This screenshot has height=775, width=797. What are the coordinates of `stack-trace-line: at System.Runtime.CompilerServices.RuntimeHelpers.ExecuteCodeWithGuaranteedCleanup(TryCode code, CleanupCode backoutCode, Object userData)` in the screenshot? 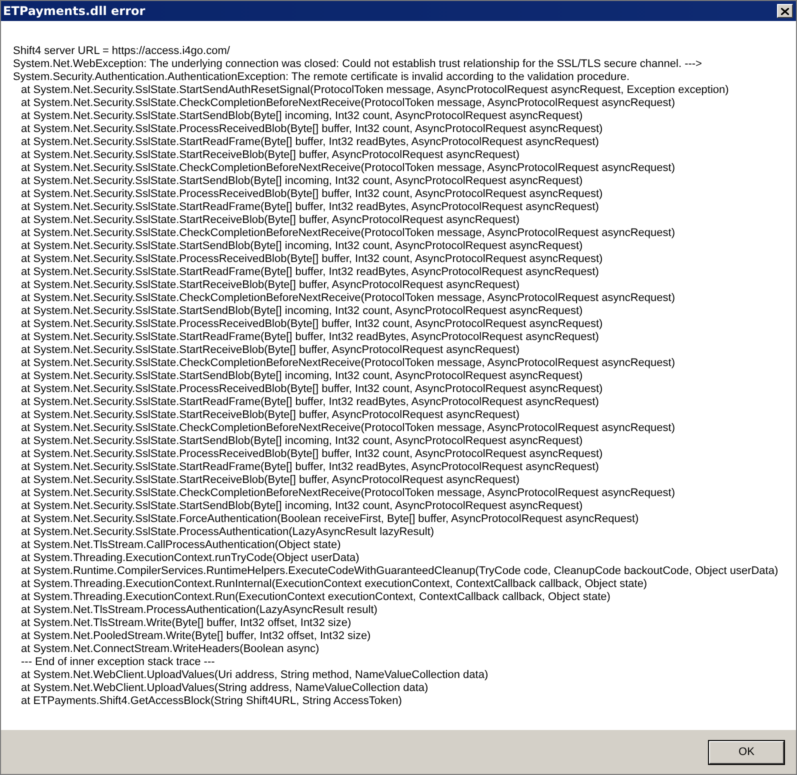 It's located at (400, 571).